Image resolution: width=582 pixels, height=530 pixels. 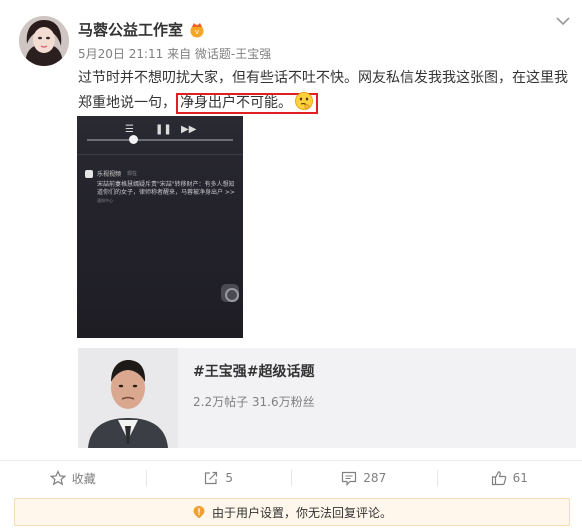 I want to click on pause-icon: ❚❚, so click(x=163, y=129).